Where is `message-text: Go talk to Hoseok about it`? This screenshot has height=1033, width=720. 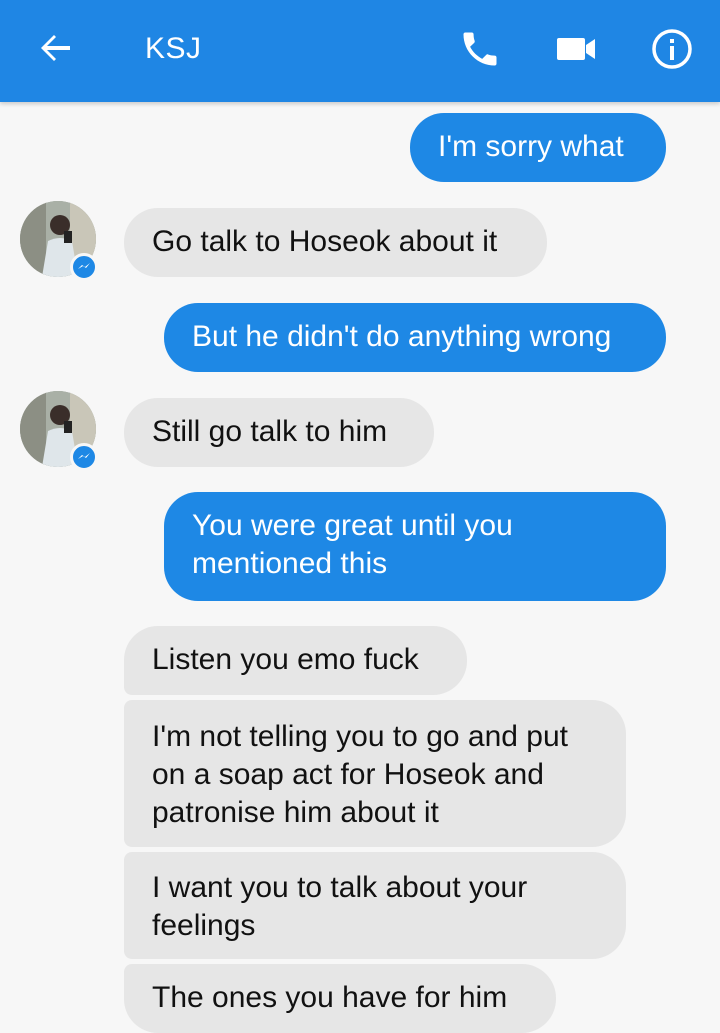 message-text: Go talk to Hoseok about it is located at coordinates (325, 241).